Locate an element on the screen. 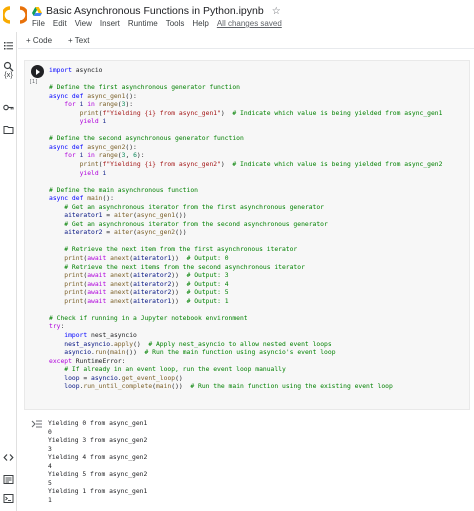  menu-runtime: Runtime is located at coordinates (143, 23).